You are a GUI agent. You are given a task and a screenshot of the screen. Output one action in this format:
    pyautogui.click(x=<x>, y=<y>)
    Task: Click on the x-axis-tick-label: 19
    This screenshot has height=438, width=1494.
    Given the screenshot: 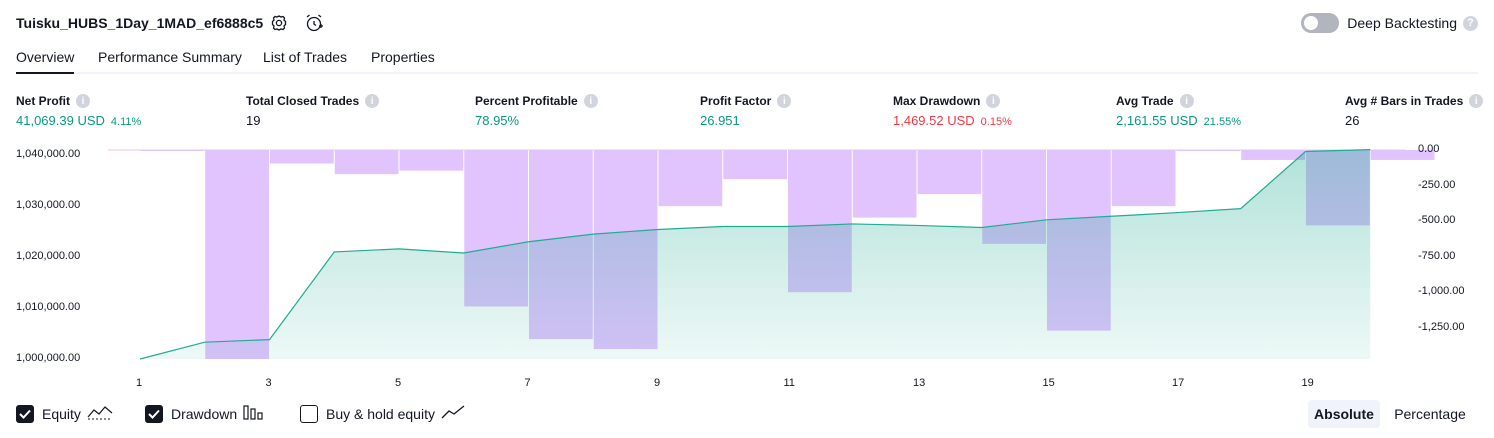 What is the action you would take?
    pyautogui.click(x=1307, y=383)
    